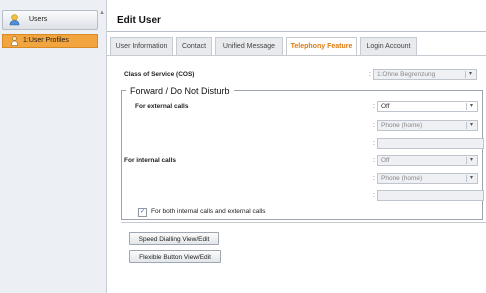  I want to click on external-mode-select: Off ▾, so click(427, 106).